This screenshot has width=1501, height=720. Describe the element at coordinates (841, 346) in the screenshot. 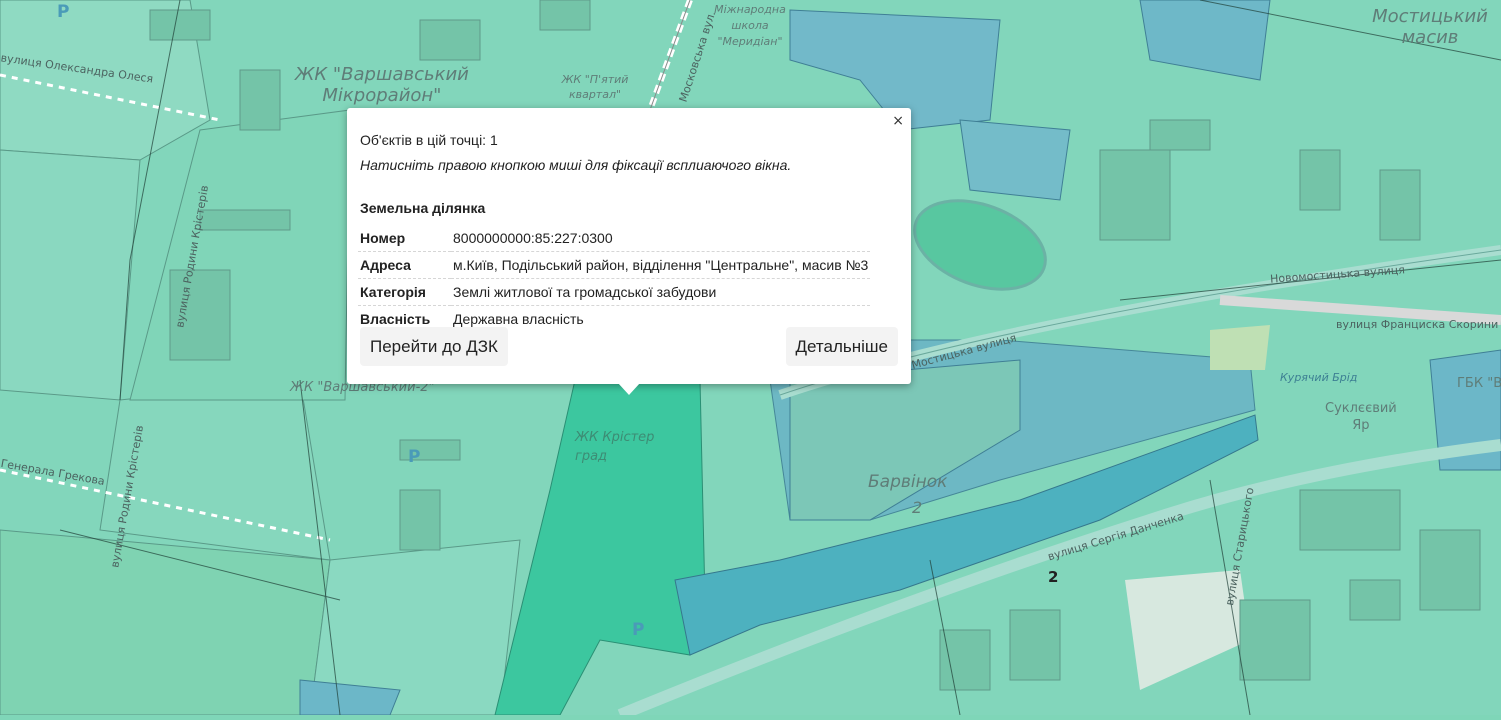

I see `details-button: Детальніше` at that location.